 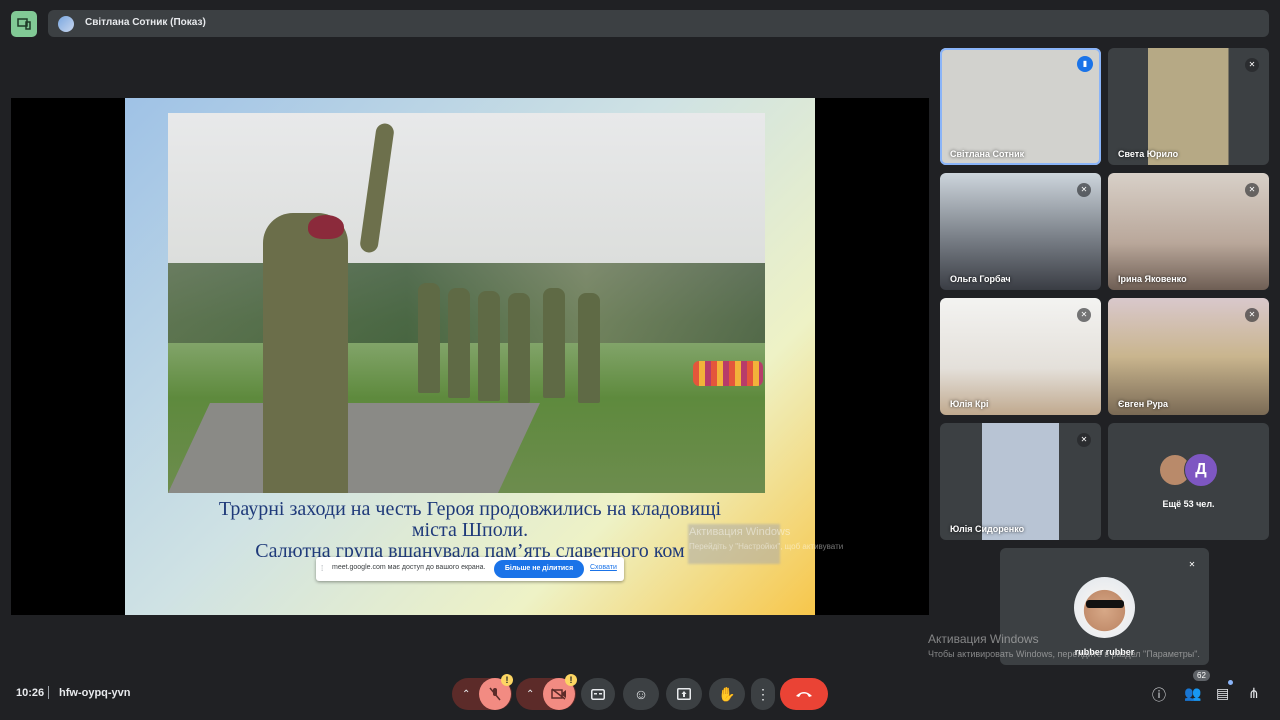 I want to click on divider, so click(x=48, y=692).